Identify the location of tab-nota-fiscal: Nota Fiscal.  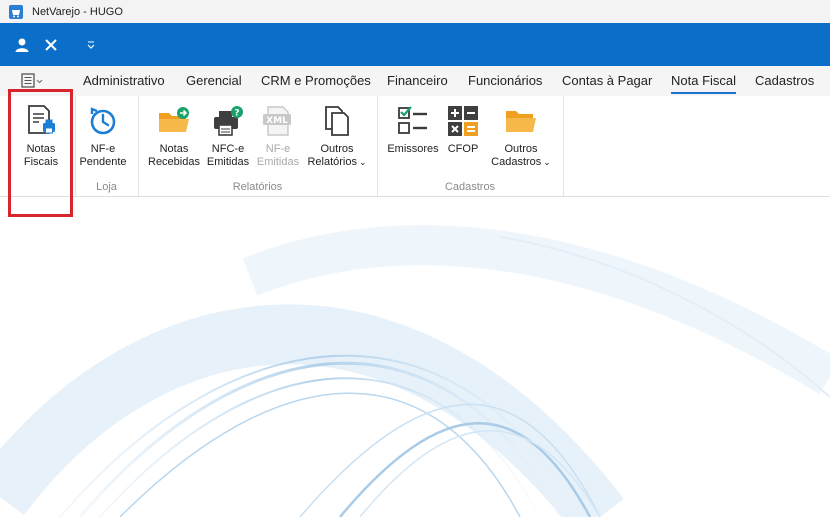
(704, 83).